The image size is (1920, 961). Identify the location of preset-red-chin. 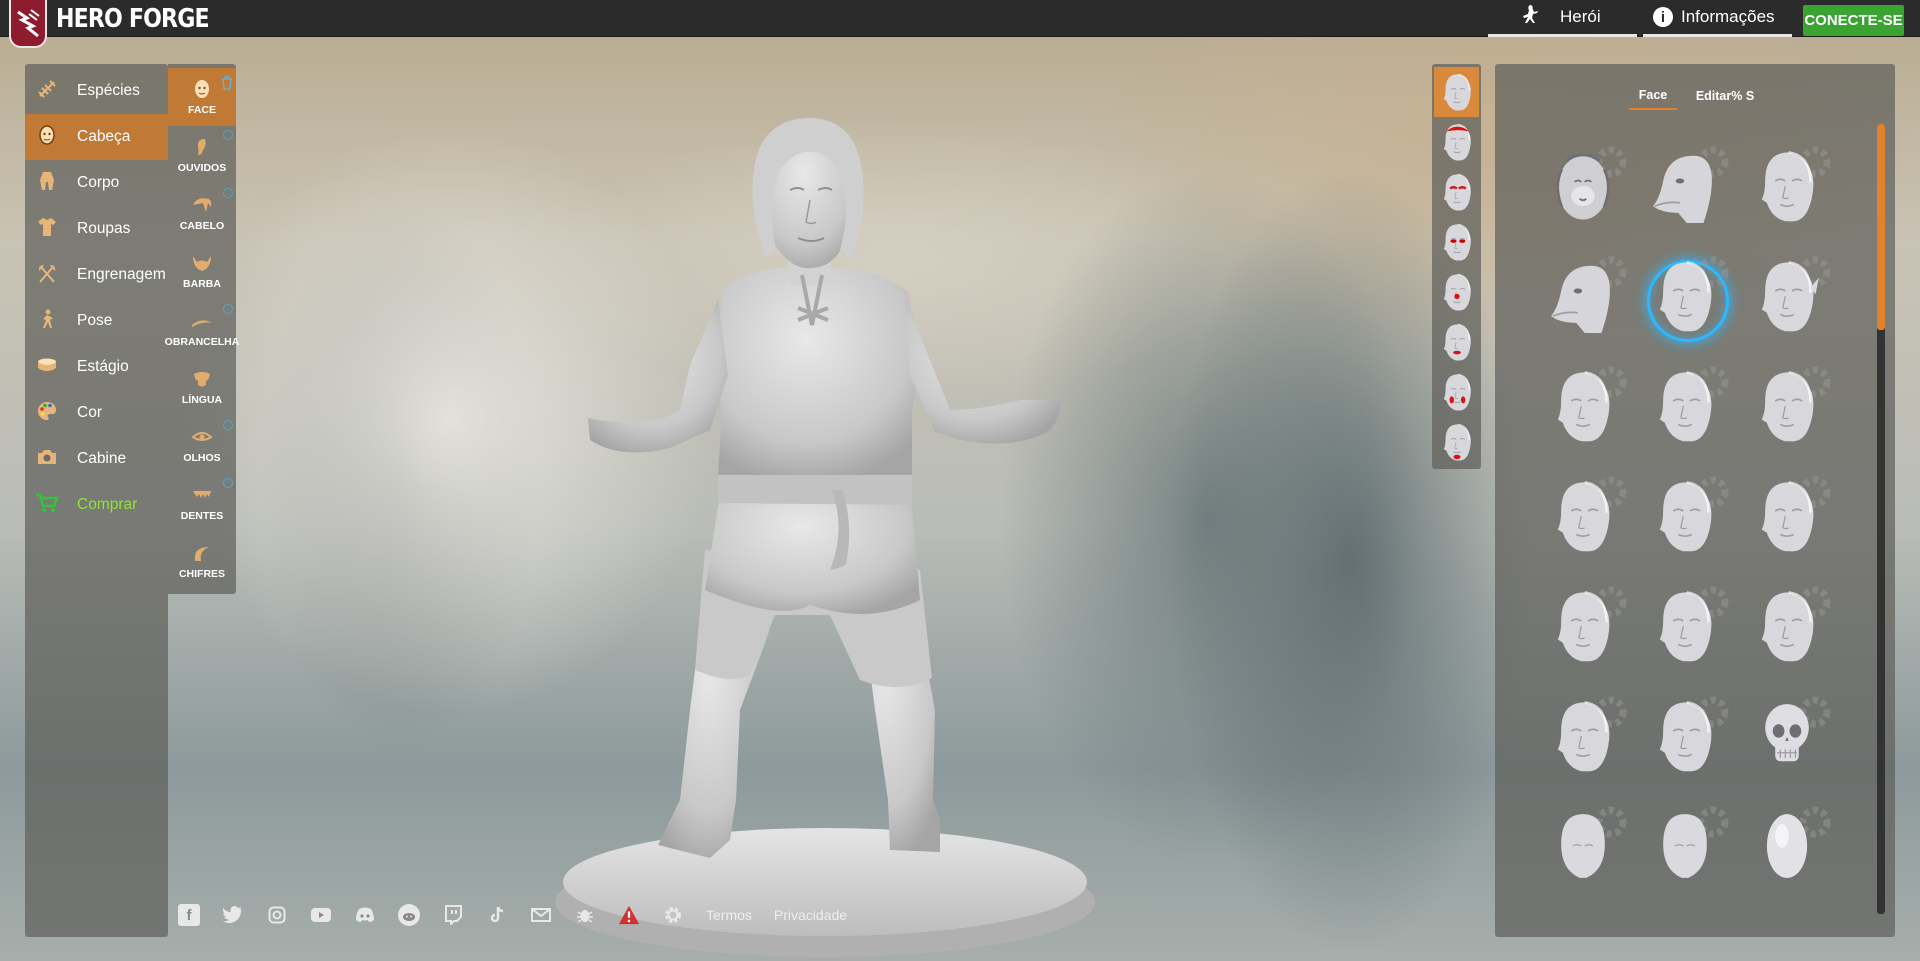
(1456, 442).